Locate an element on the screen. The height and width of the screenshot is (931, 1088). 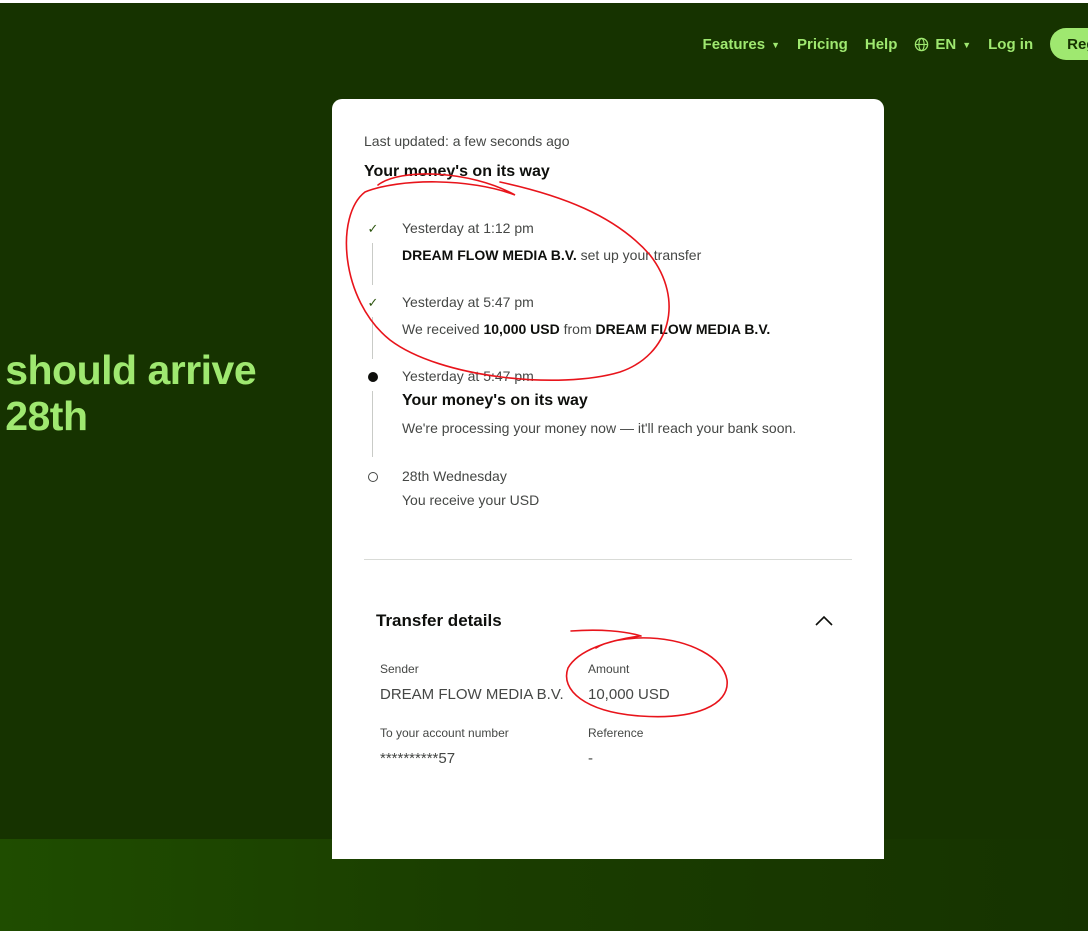
register-label: Regis is located at coordinates (1077, 44).